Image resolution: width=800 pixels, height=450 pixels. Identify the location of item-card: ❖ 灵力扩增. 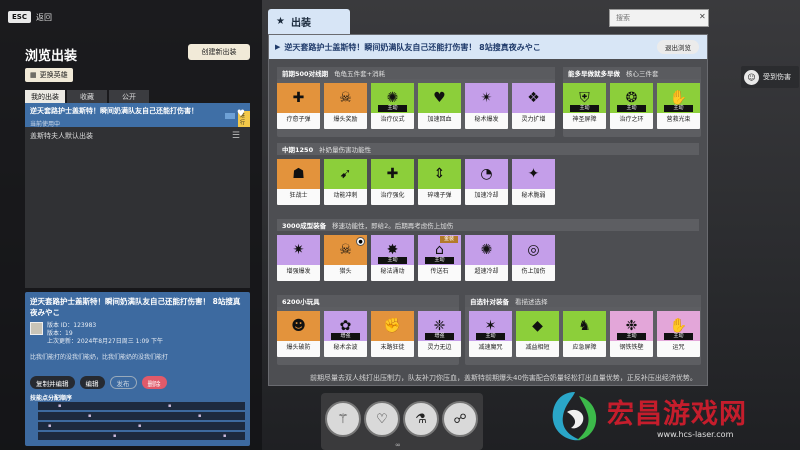
(533, 106).